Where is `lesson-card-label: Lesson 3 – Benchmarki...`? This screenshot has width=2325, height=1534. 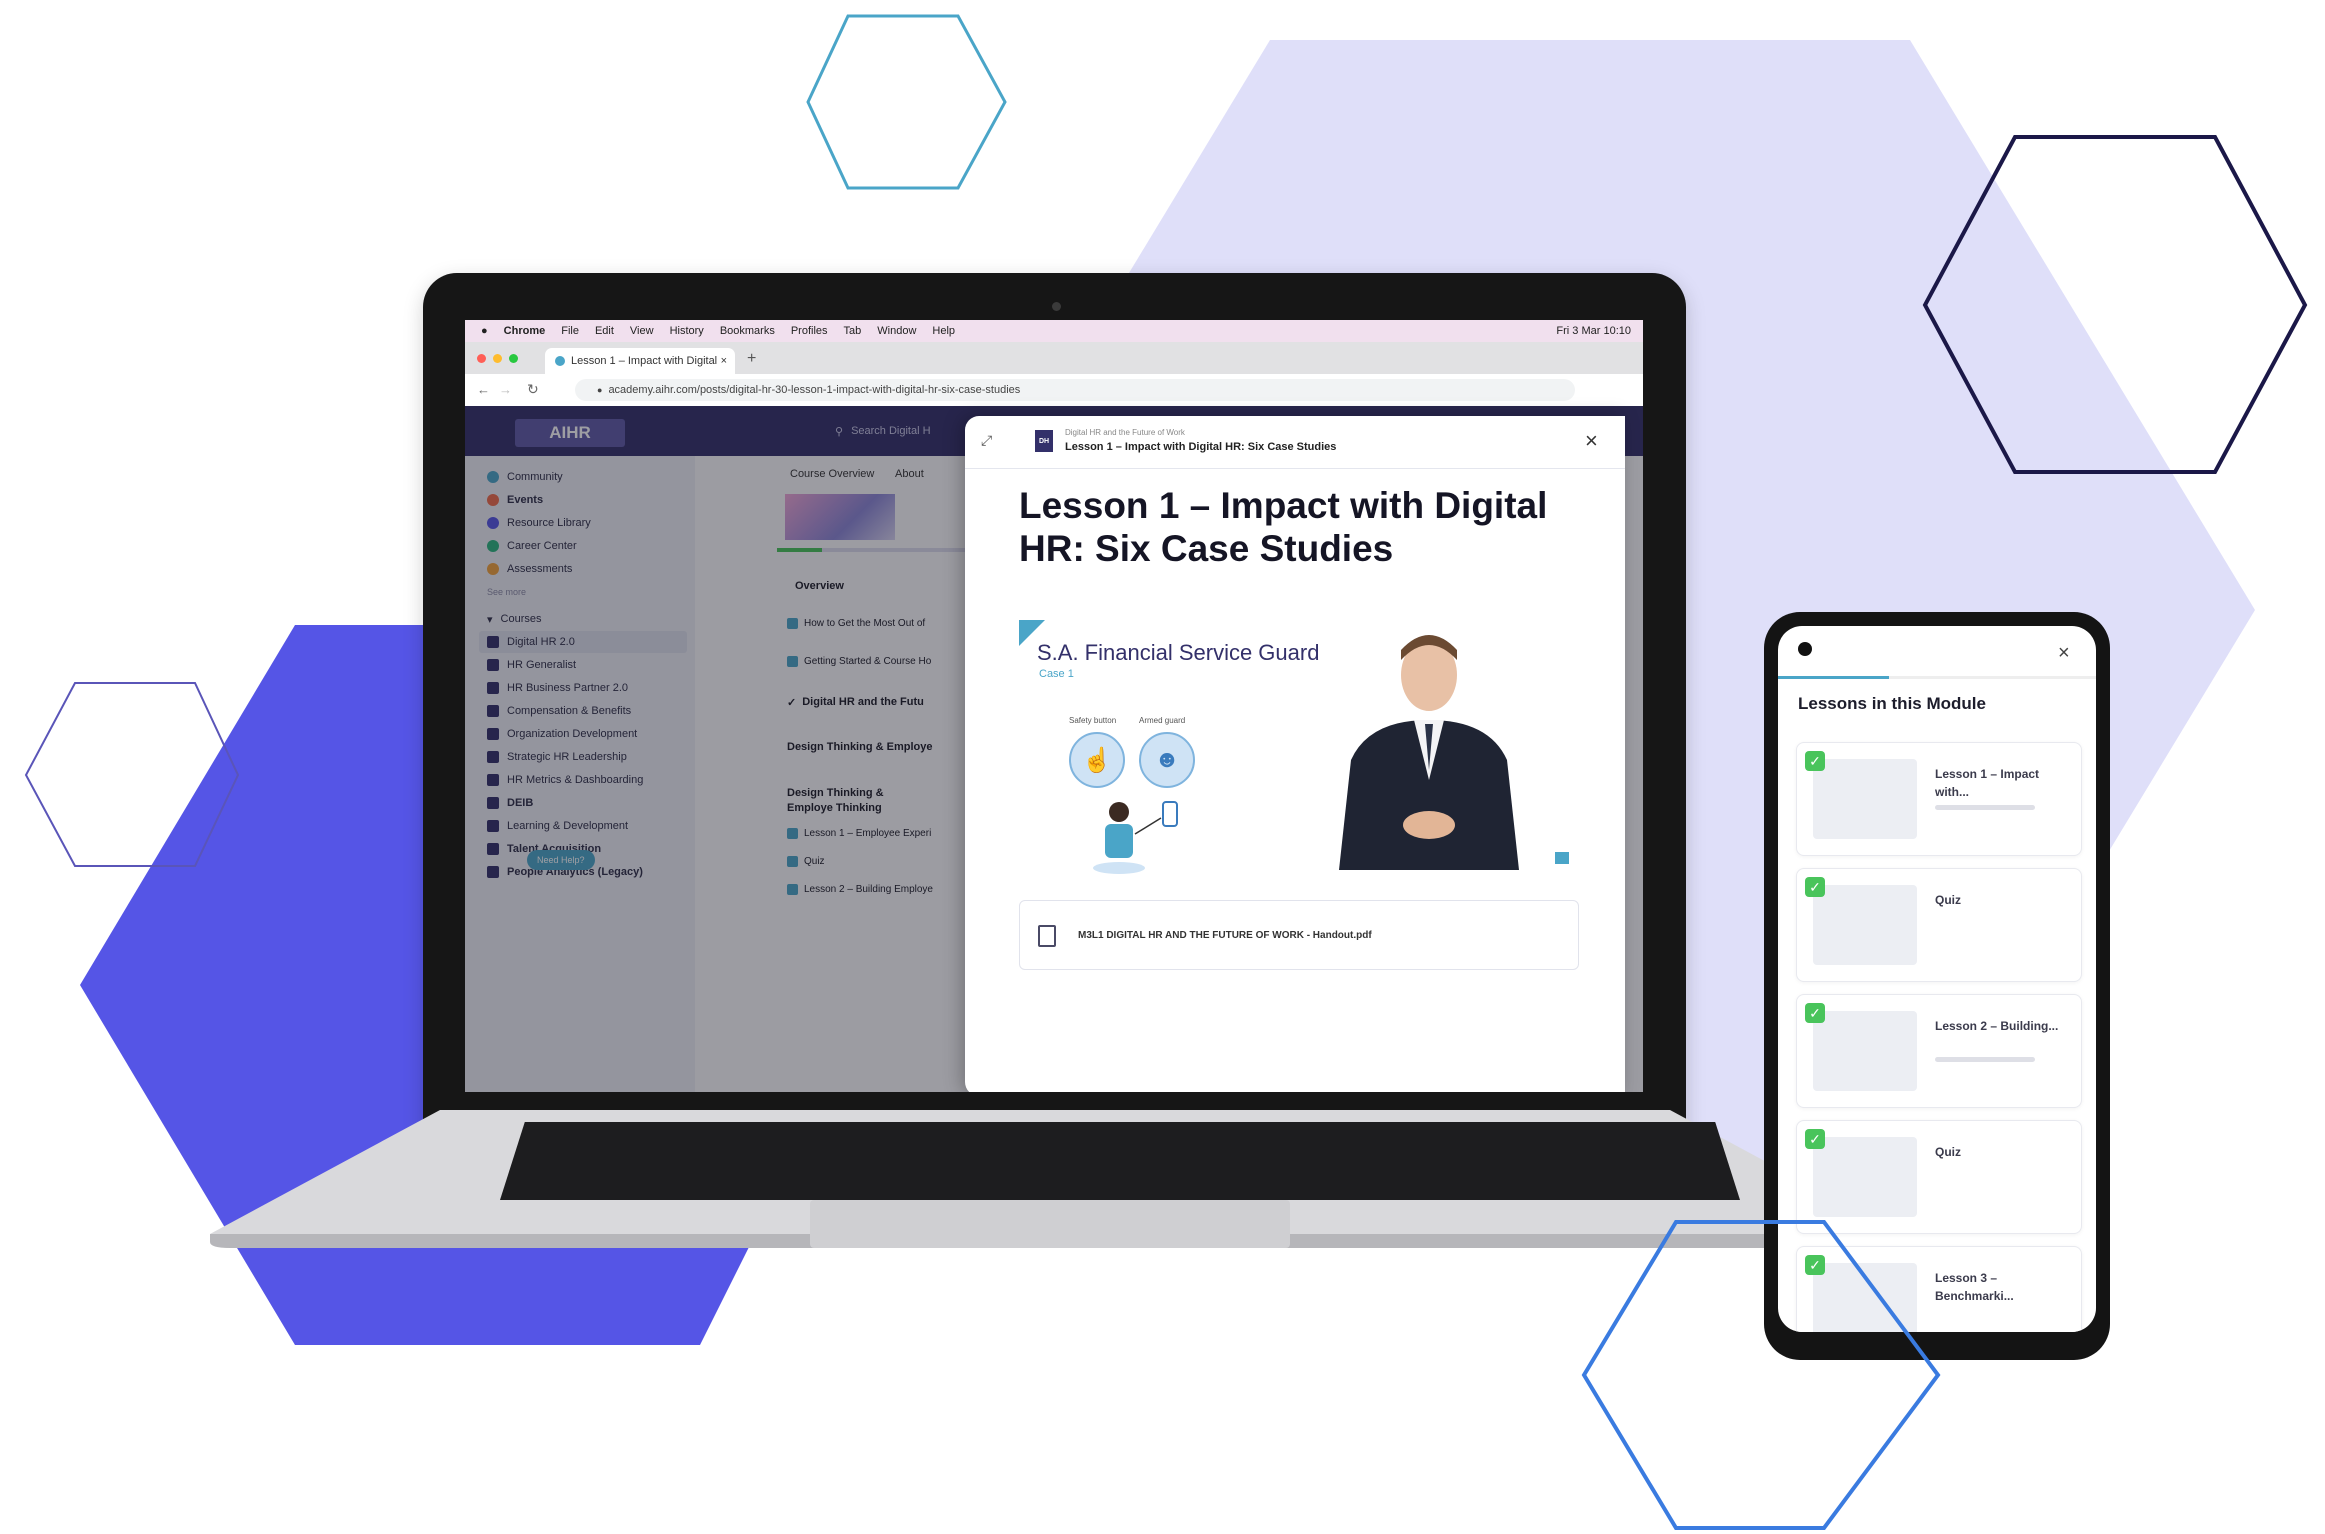
lesson-card-label: Lesson 3 – Benchmarki... is located at coordinates (1974, 1287).